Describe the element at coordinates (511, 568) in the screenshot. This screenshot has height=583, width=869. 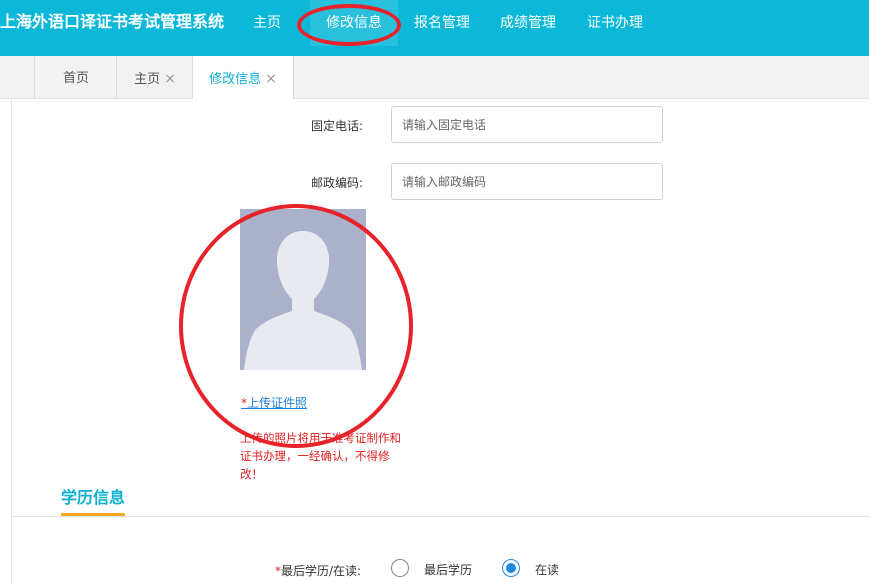
I see `radio-studying` at that location.